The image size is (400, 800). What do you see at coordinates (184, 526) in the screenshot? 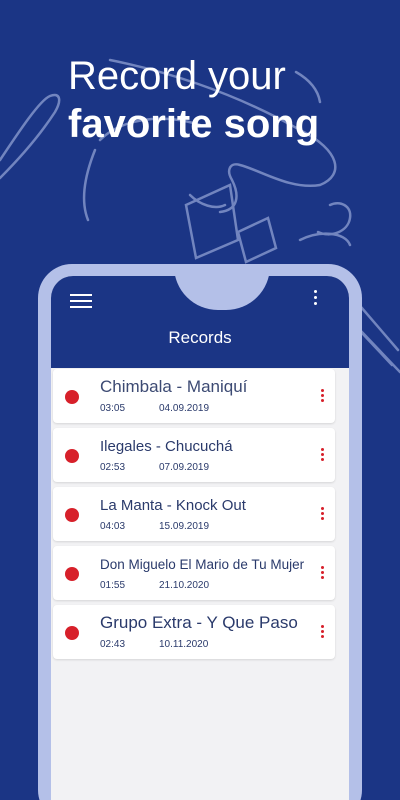
I see `record-date: 15.09.2019` at bounding box center [184, 526].